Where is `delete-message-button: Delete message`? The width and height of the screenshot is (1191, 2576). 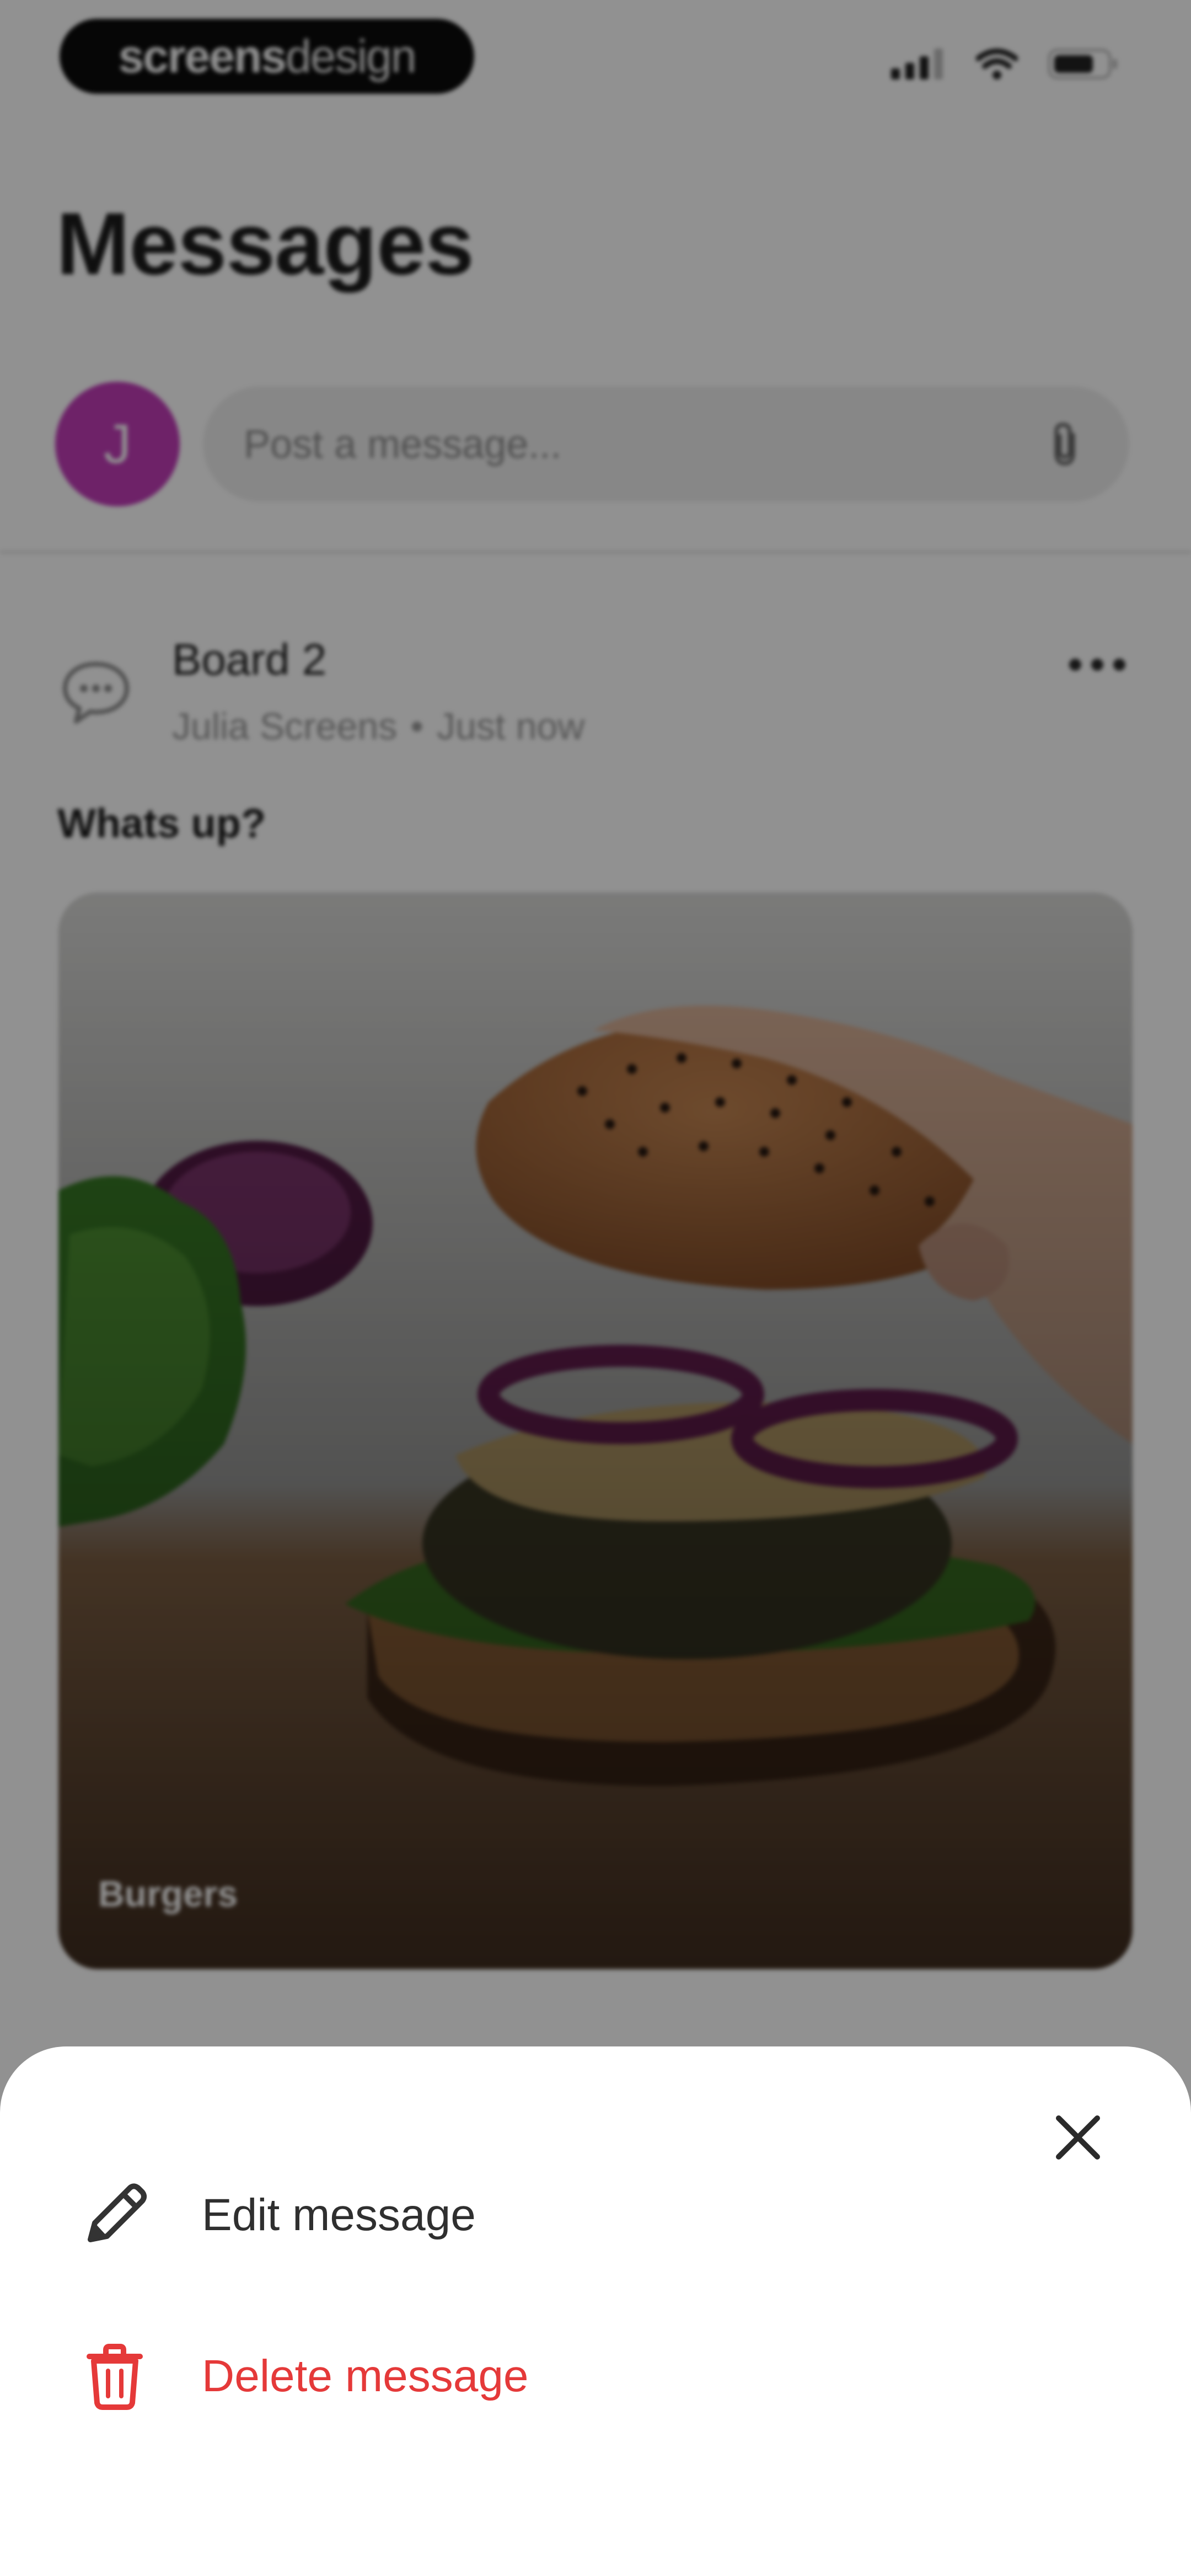 delete-message-button: Delete message is located at coordinates (303, 2376).